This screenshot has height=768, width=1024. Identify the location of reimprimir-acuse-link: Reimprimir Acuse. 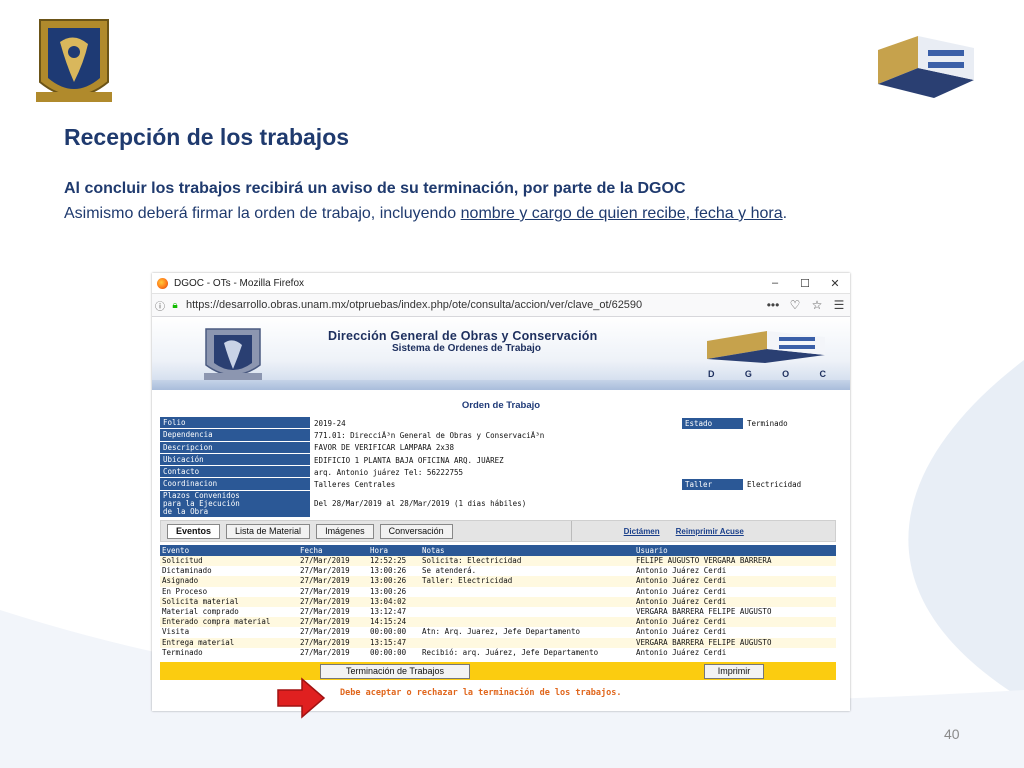
(710, 531).